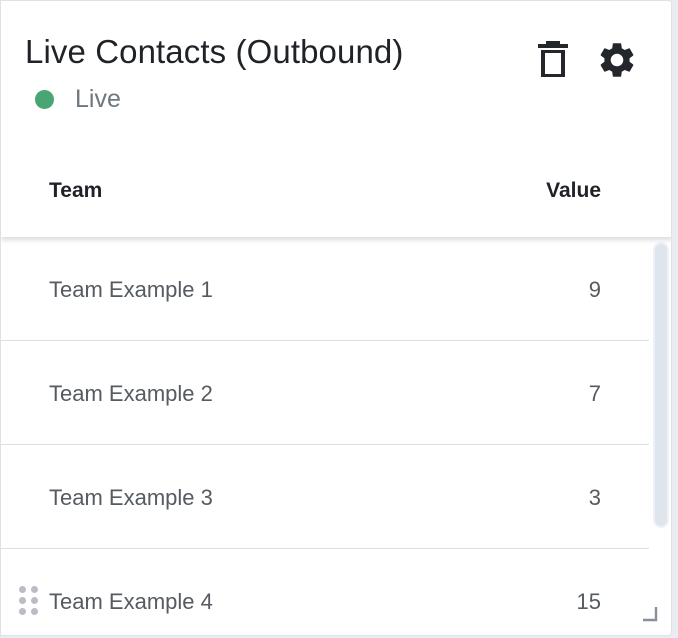  Describe the element at coordinates (44, 99) in the screenshot. I see `live-status-dot-icon` at that location.